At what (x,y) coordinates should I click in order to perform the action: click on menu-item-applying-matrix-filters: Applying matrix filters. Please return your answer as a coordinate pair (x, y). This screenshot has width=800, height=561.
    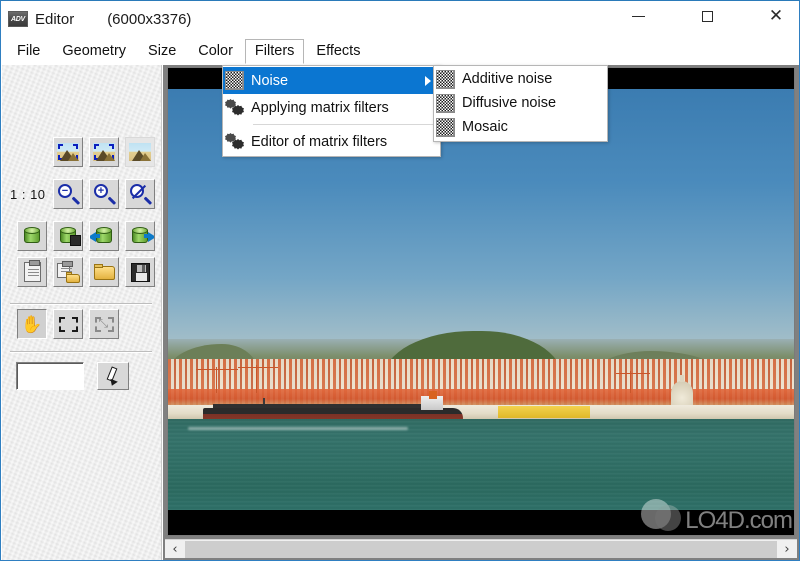
    Looking at the image, I should click on (331, 107).